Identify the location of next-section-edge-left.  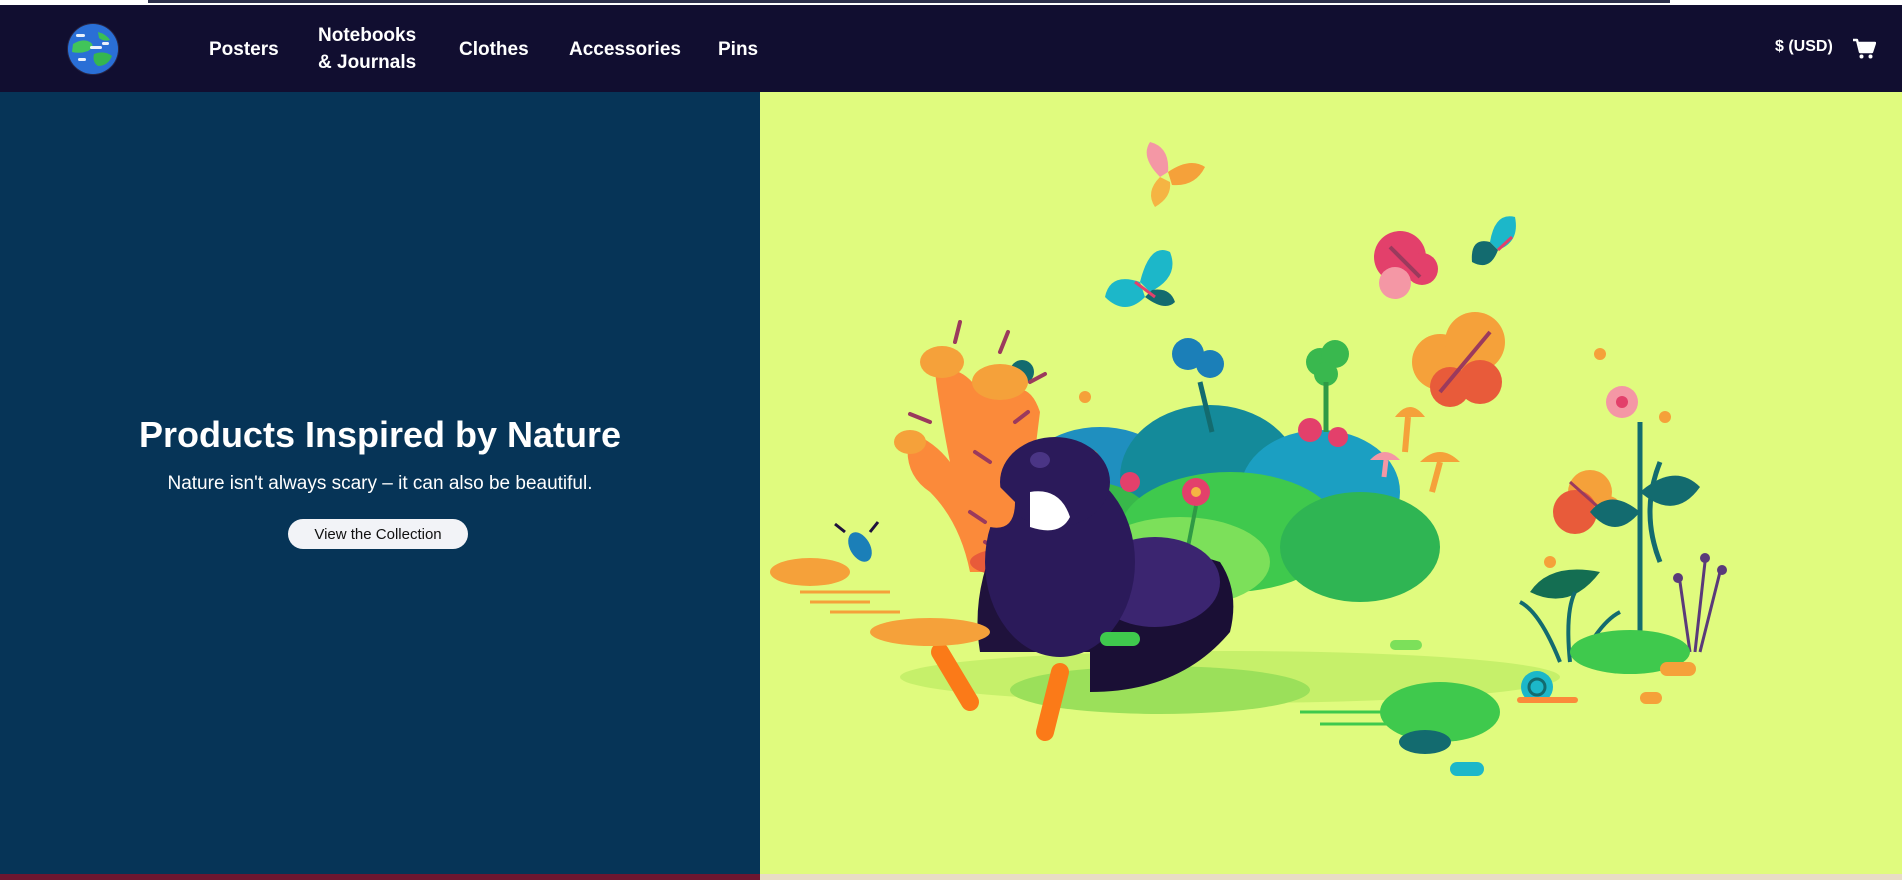
(380, 877).